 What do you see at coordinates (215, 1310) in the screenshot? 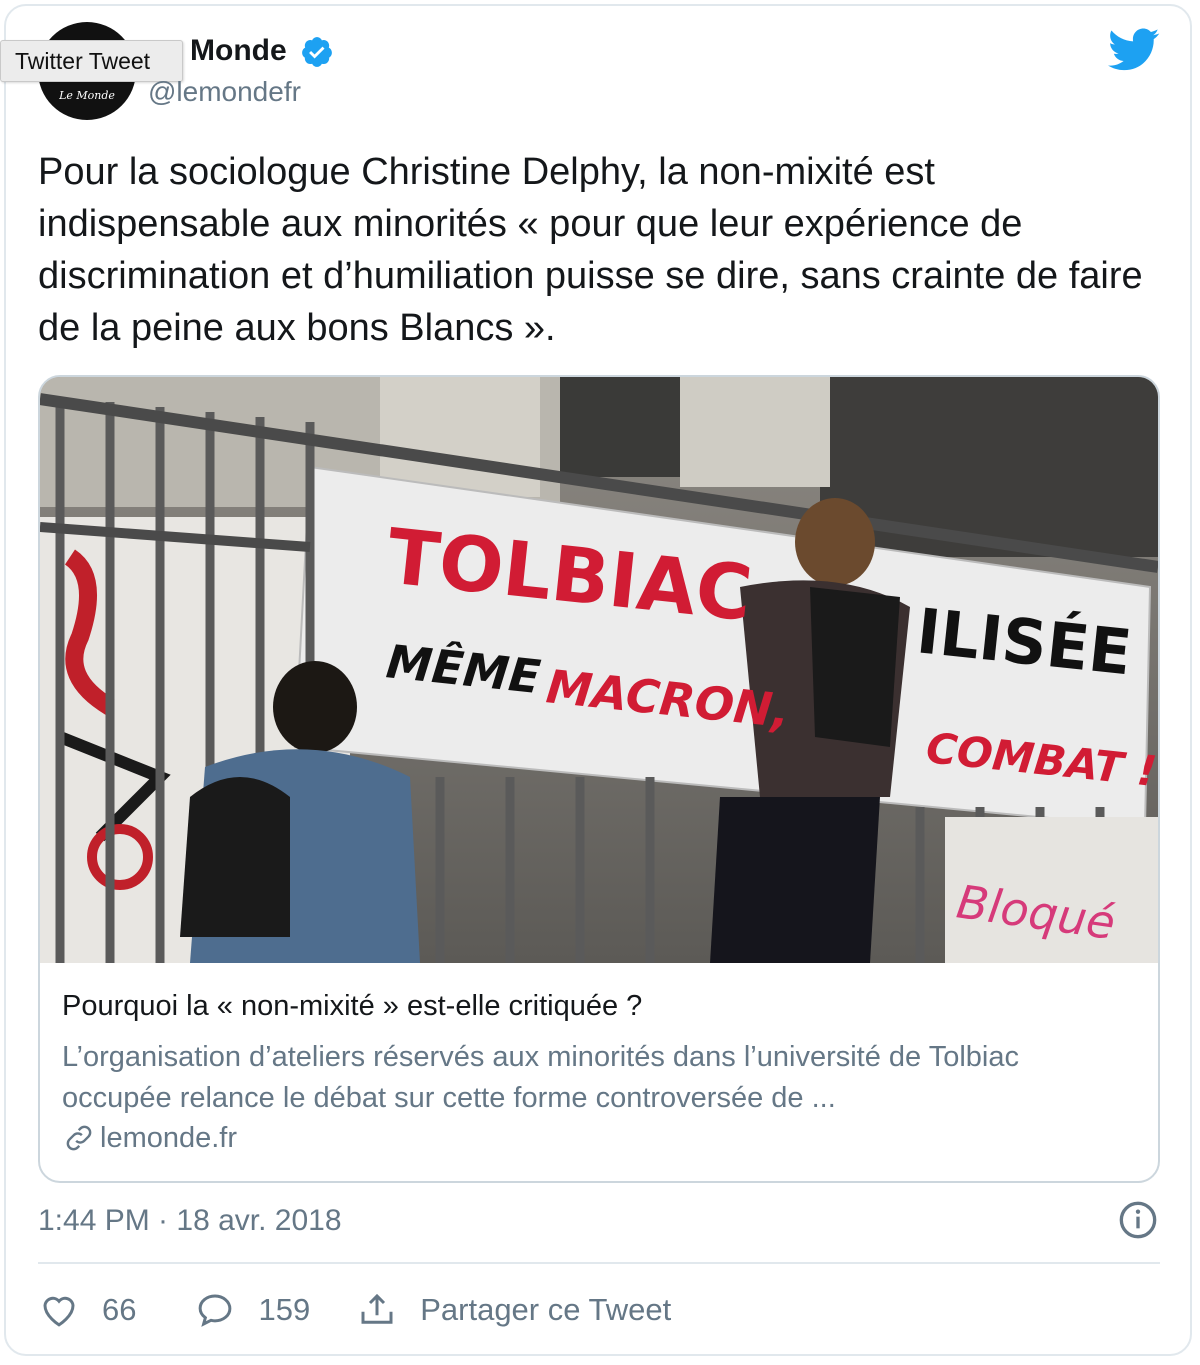
I see `reply-bubble-icon` at bounding box center [215, 1310].